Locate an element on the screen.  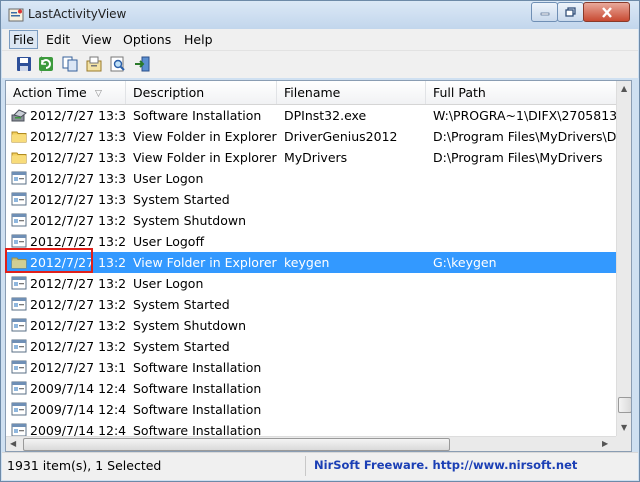
menu-help: Help is located at coordinates (198, 39).